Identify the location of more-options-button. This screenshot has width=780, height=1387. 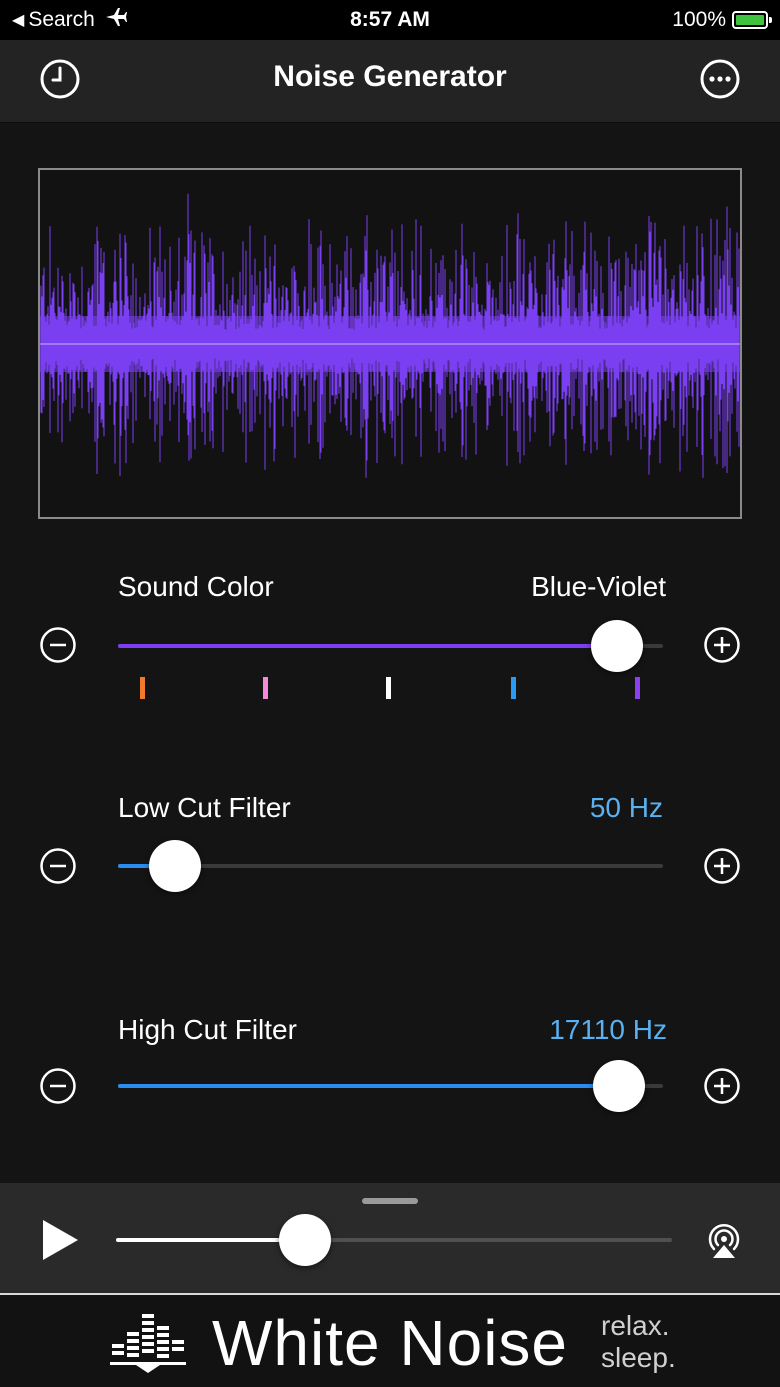
(720, 79).